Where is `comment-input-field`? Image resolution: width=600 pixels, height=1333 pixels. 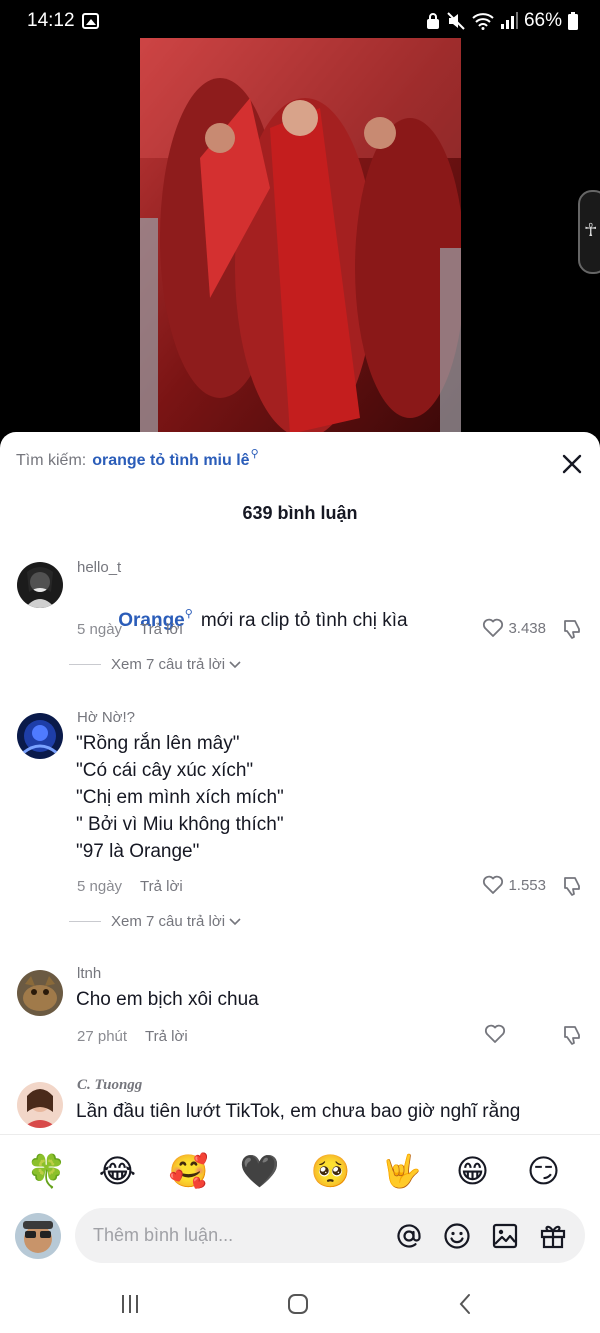 comment-input-field is located at coordinates (330, 1235).